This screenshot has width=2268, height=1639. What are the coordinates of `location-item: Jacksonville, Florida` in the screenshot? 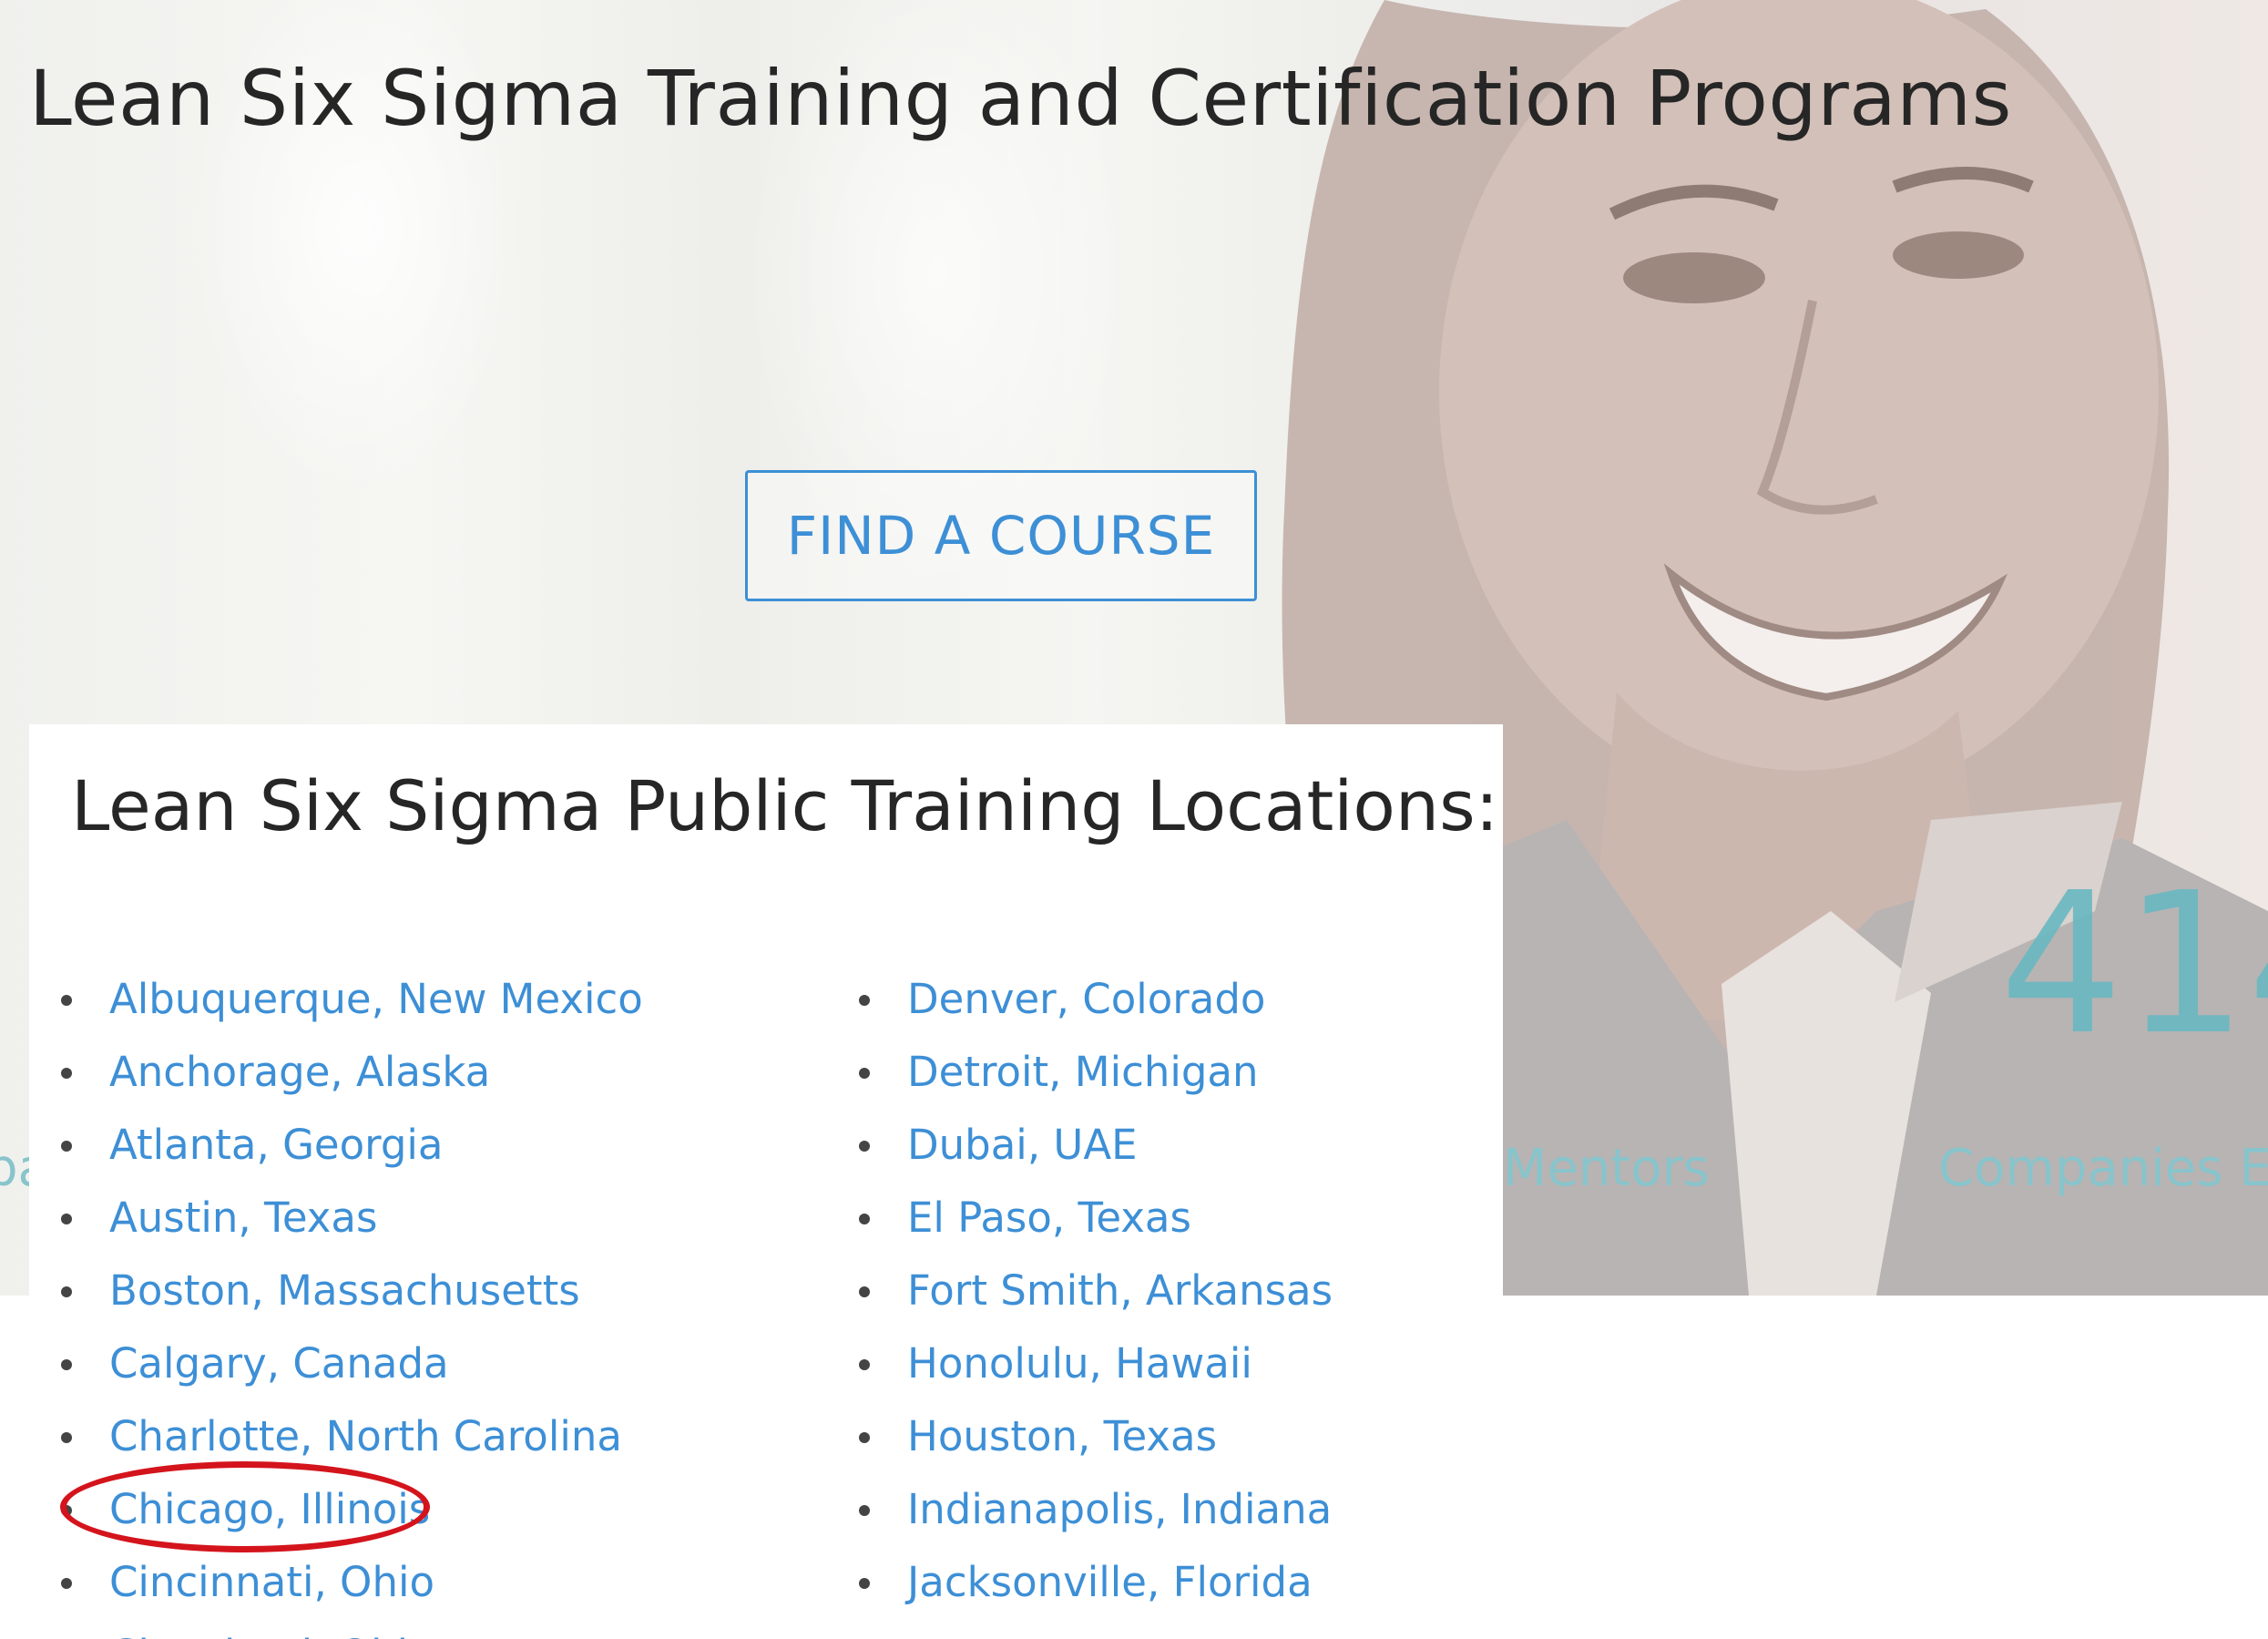 It's located at (1080, 1582).